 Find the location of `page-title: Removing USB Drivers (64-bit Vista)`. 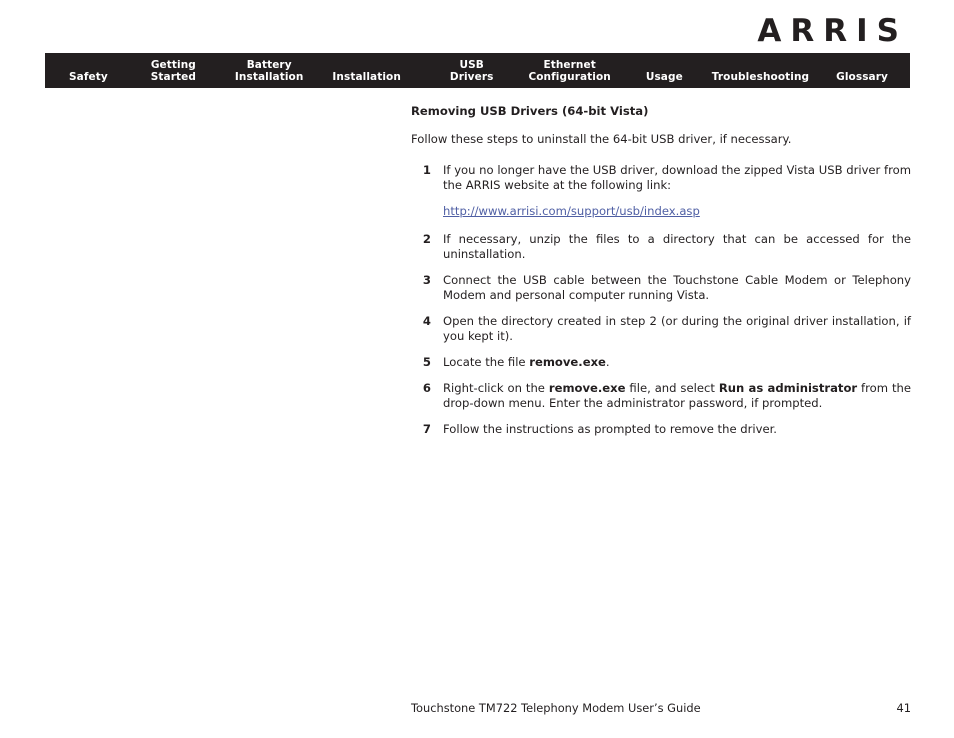

page-title: Removing USB Drivers (64-bit Vista) is located at coordinates (530, 111).